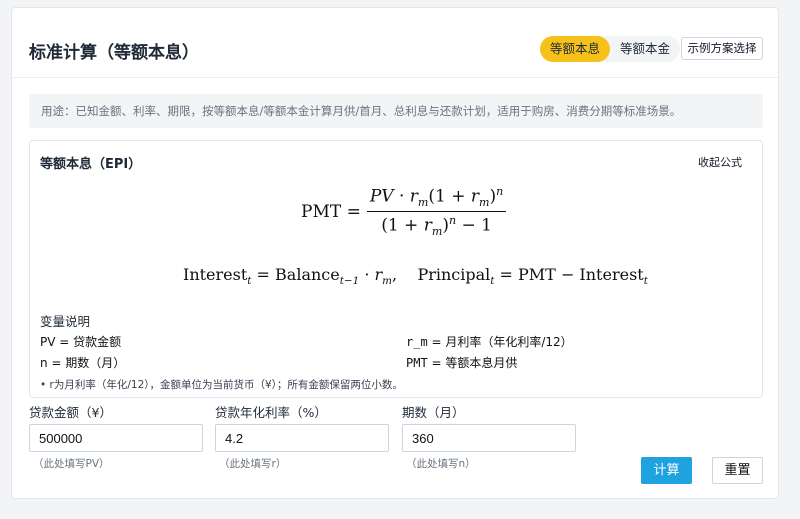  What do you see at coordinates (271, 412) in the screenshot?
I see `rate-label: 贷款年化利率（%）` at bounding box center [271, 412].